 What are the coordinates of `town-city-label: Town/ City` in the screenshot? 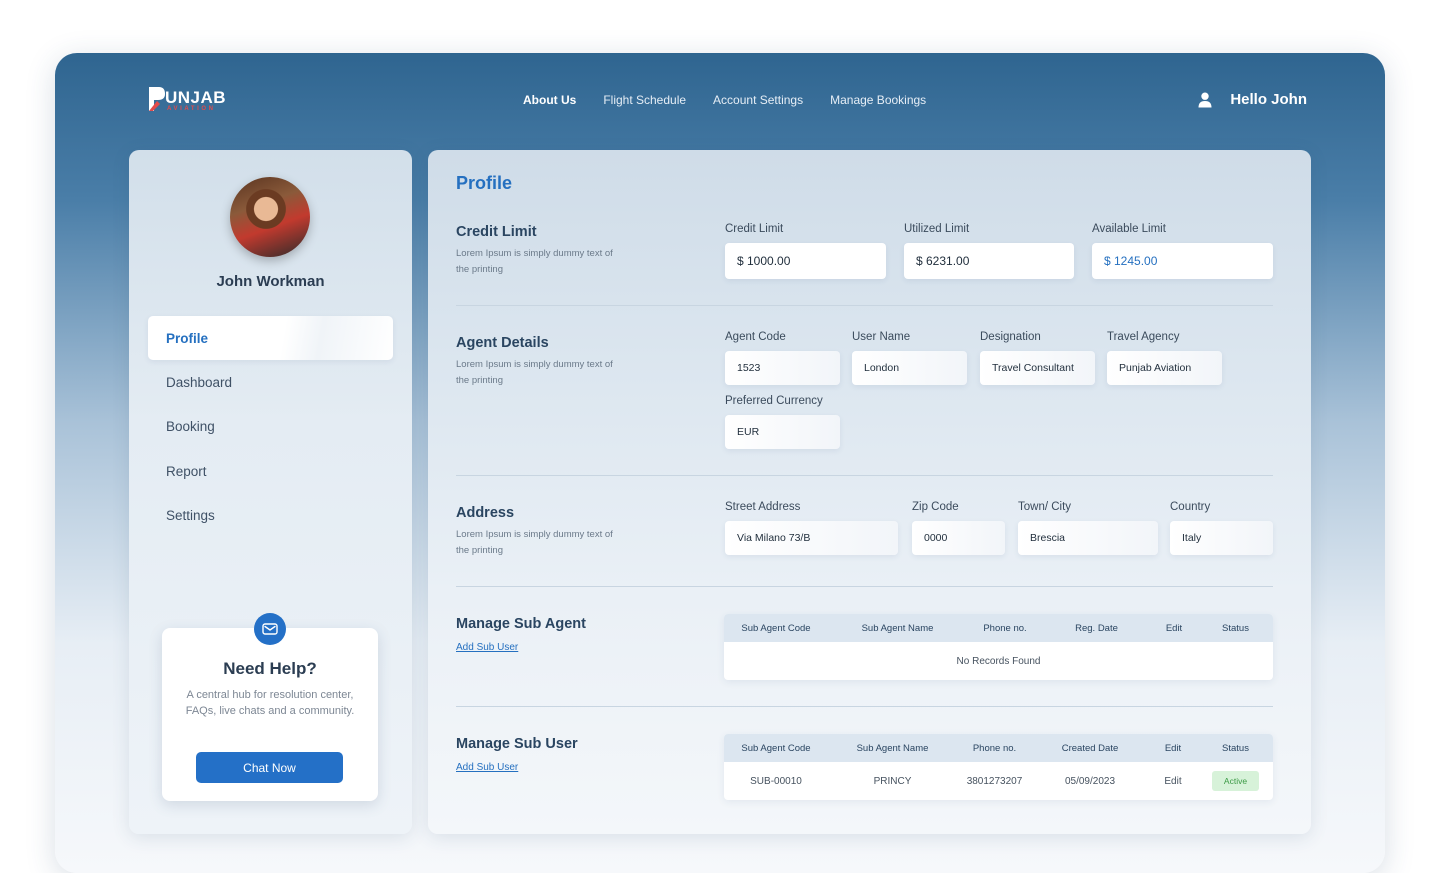 It's located at (1045, 507).